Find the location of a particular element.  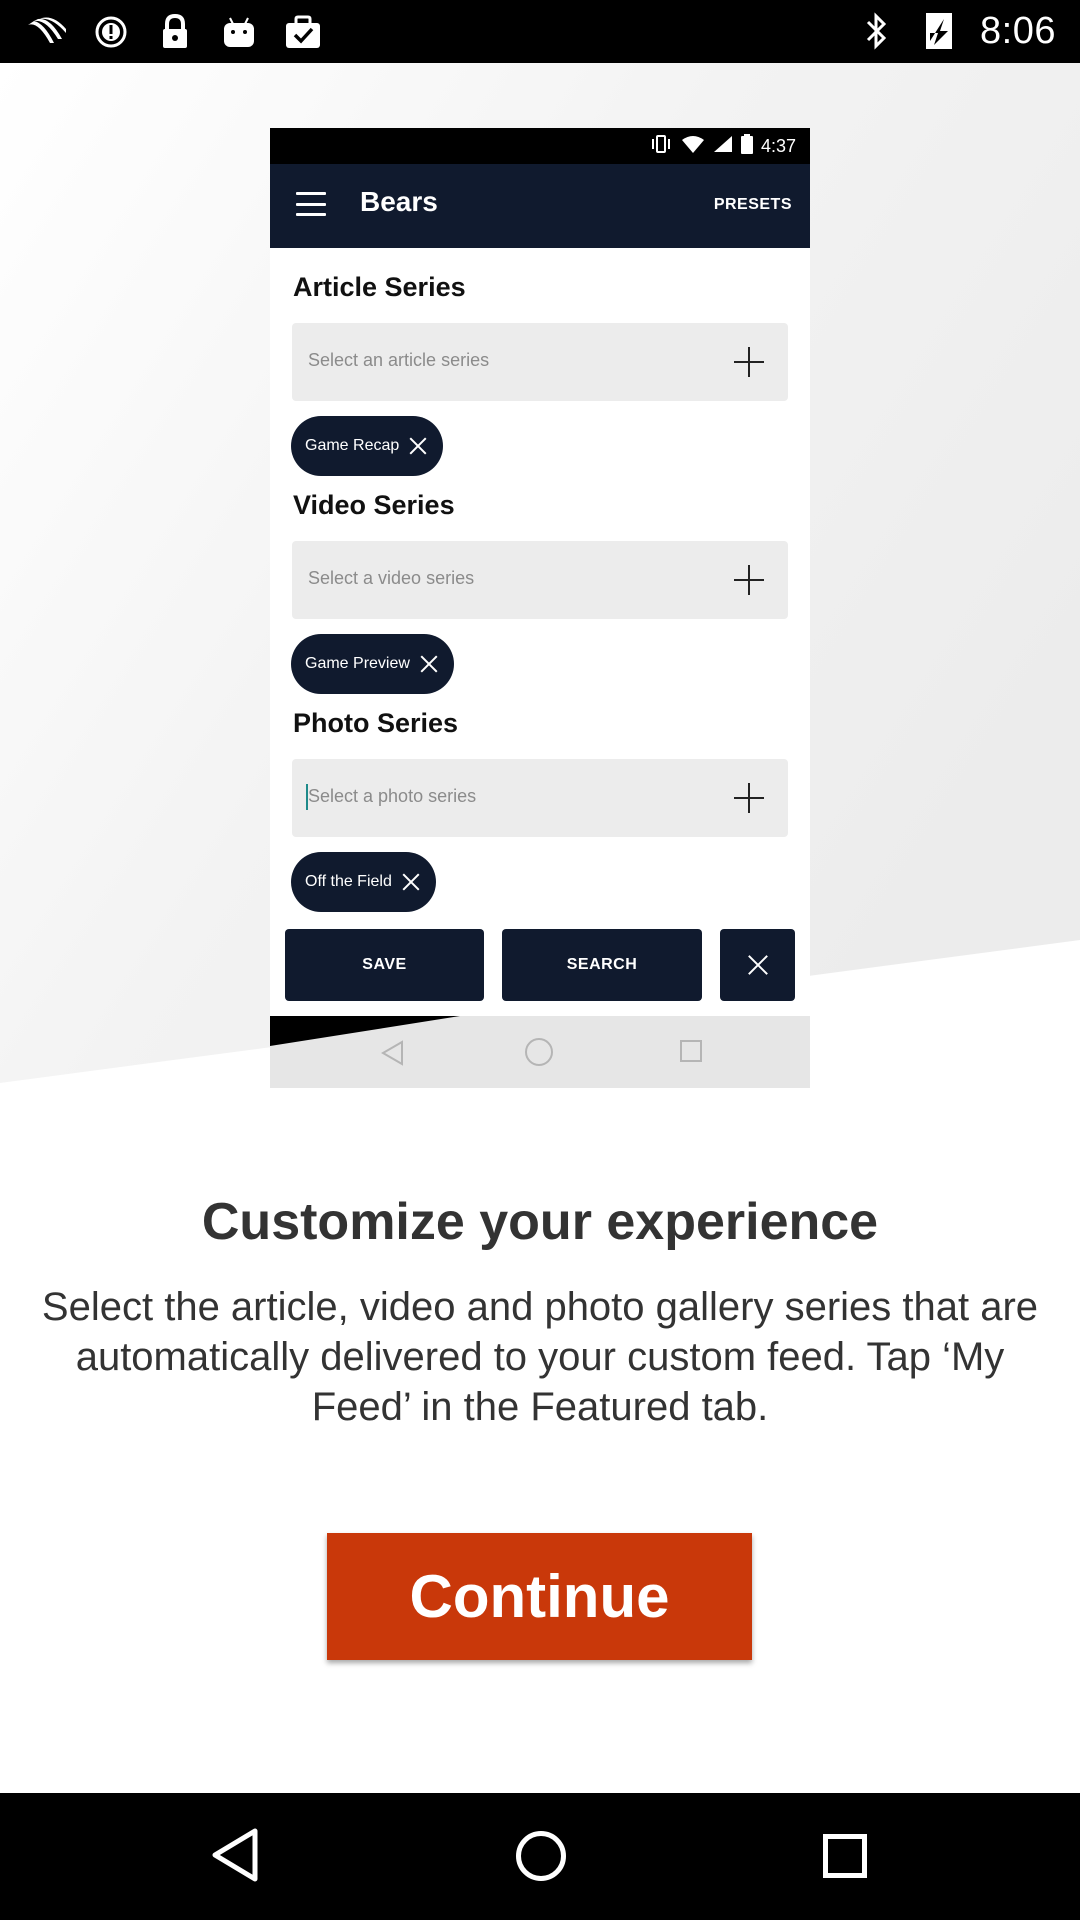

chip-game-recap: Game Recap is located at coordinates (367, 446).